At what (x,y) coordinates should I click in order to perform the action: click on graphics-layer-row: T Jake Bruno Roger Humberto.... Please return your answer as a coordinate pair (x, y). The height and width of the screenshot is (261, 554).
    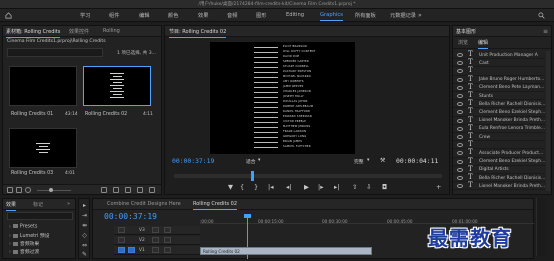
    Looking at the image, I should click on (499, 79).